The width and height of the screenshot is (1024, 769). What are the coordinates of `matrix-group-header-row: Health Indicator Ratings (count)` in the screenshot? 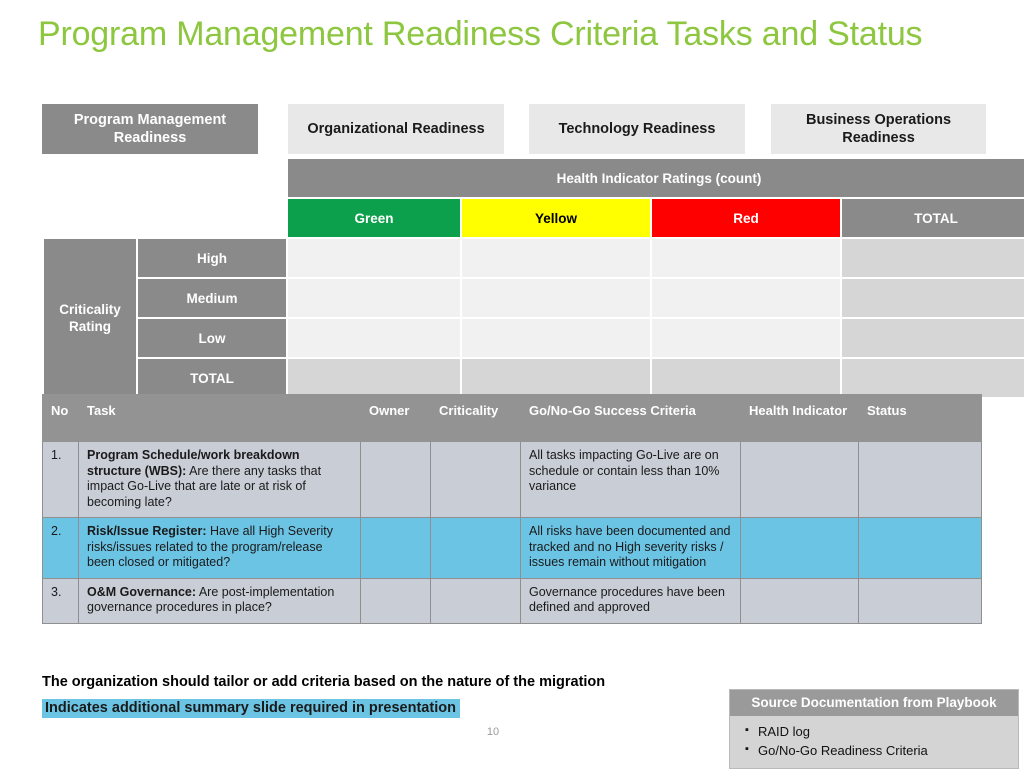 It's located at (534, 178).